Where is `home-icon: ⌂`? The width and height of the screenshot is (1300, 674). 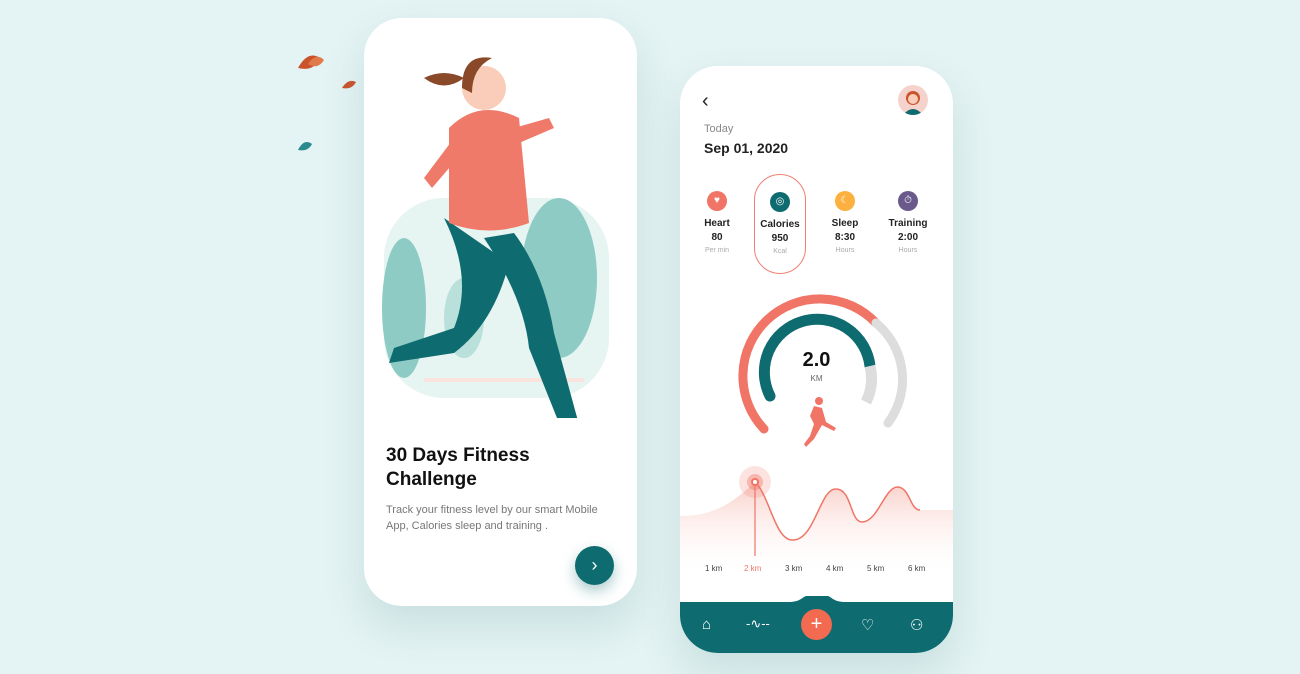
home-icon: ⌂ is located at coordinates (707, 624).